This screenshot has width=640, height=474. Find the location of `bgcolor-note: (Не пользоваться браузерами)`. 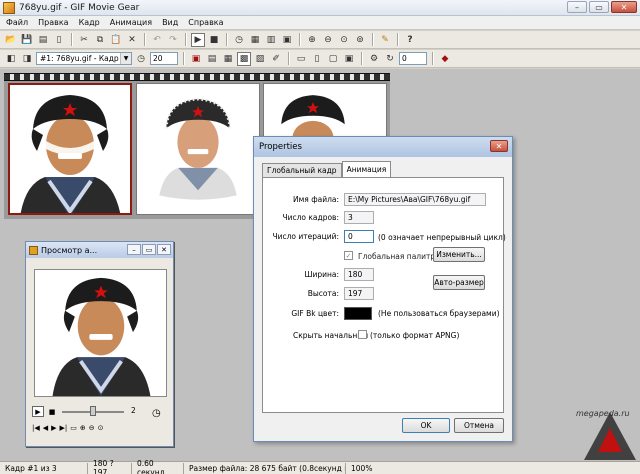

bgcolor-note: (Не пользоваться браузерами) is located at coordinates (439, 313).